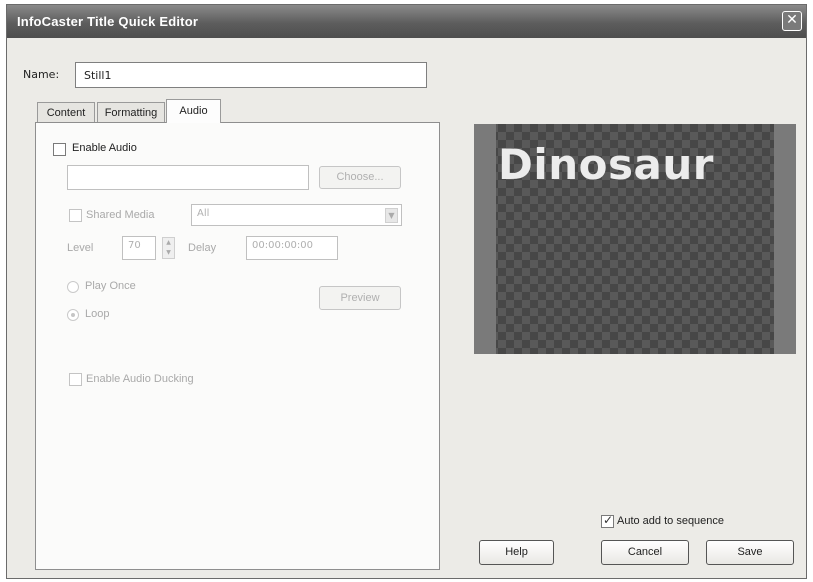 This screenshot has width=813, height=582. What do you see at coordinates (606, 164) in the screenshot?
I see `preview-title-text: Dinosaur` at bounding box center [606, 164].